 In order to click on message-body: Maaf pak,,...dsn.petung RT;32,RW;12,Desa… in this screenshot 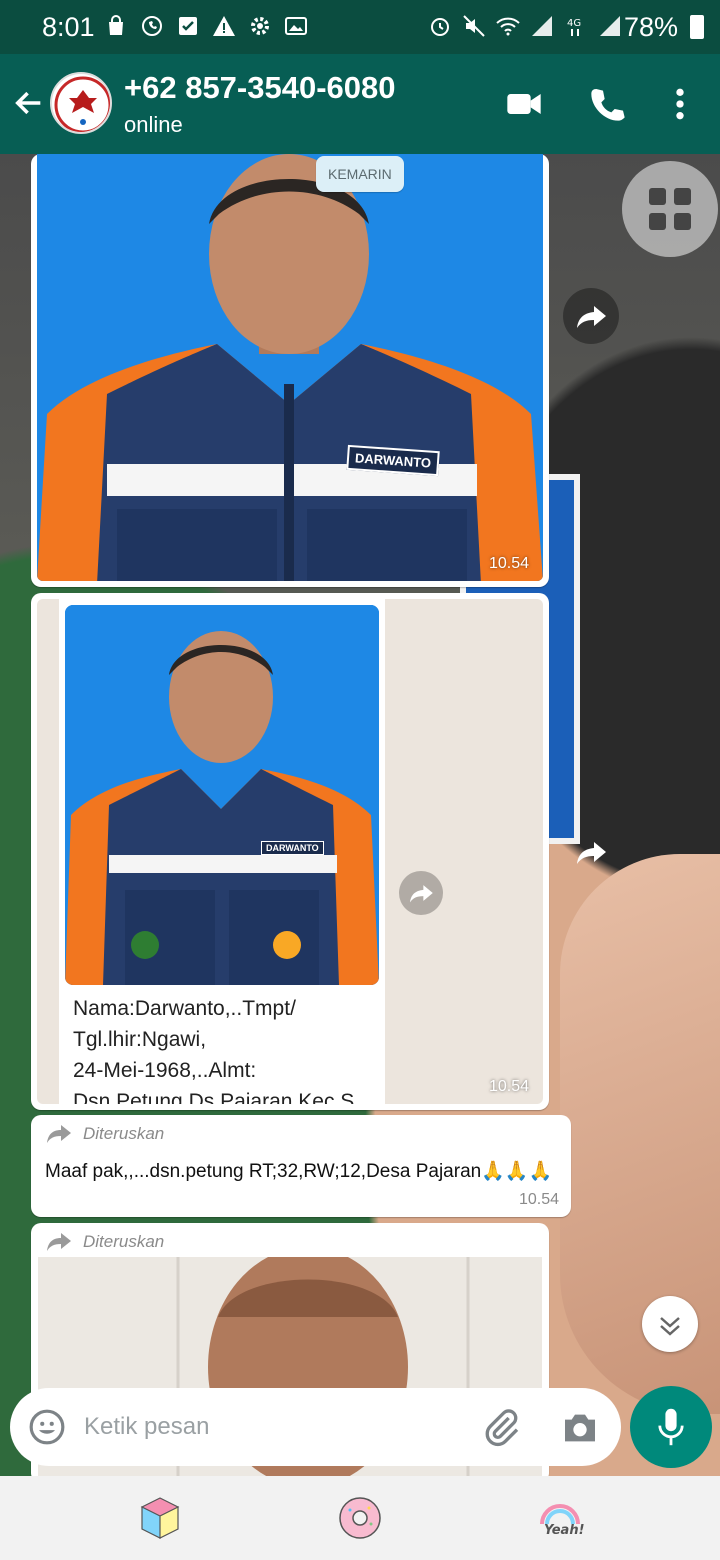, I will do `click(299, 1171)`.